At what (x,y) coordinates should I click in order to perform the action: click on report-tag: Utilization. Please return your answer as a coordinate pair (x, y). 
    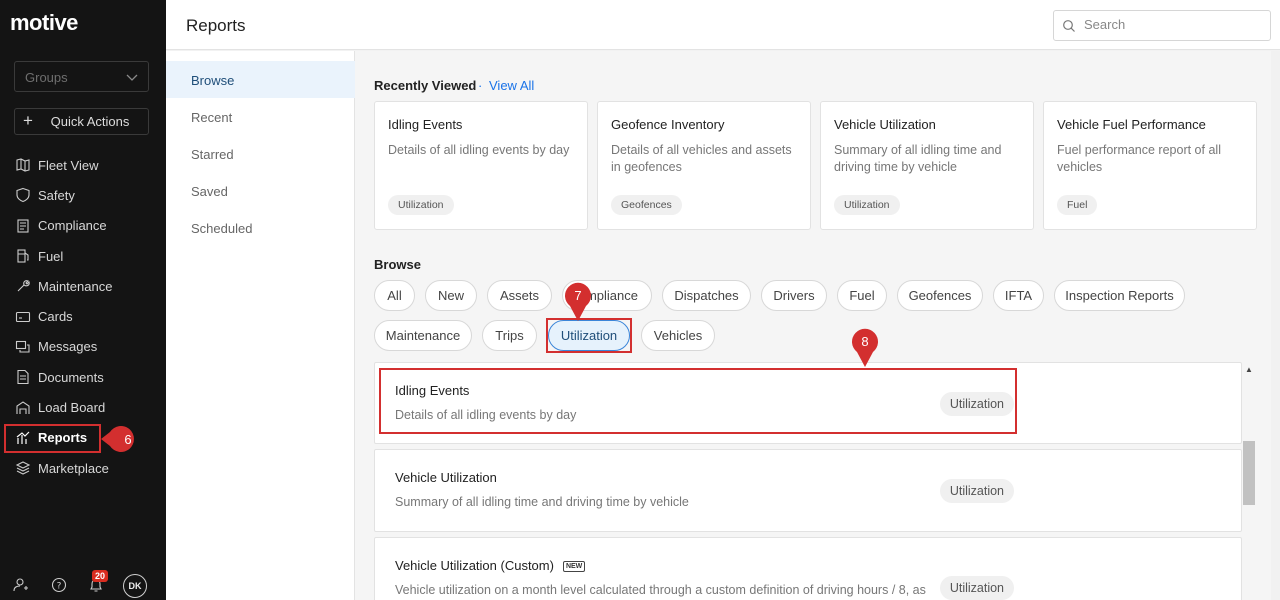
    Looking at the image, I should click on (976, 491).